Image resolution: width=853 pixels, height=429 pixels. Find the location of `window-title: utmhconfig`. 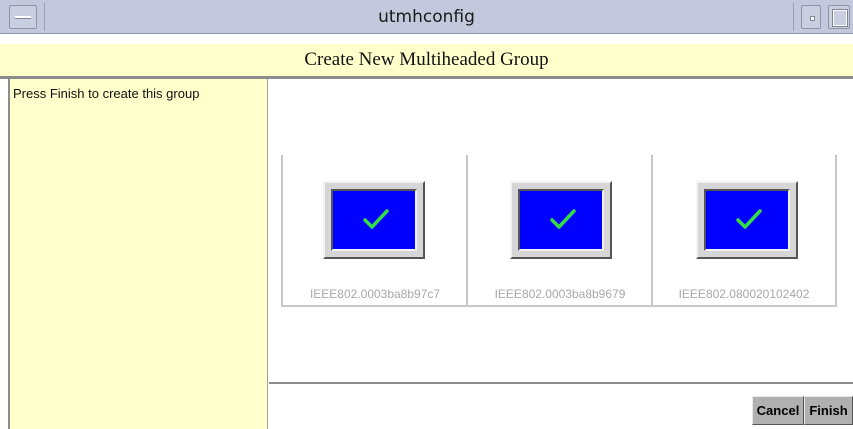

window-title: utmhconfig is located at coordinates (426, 17).